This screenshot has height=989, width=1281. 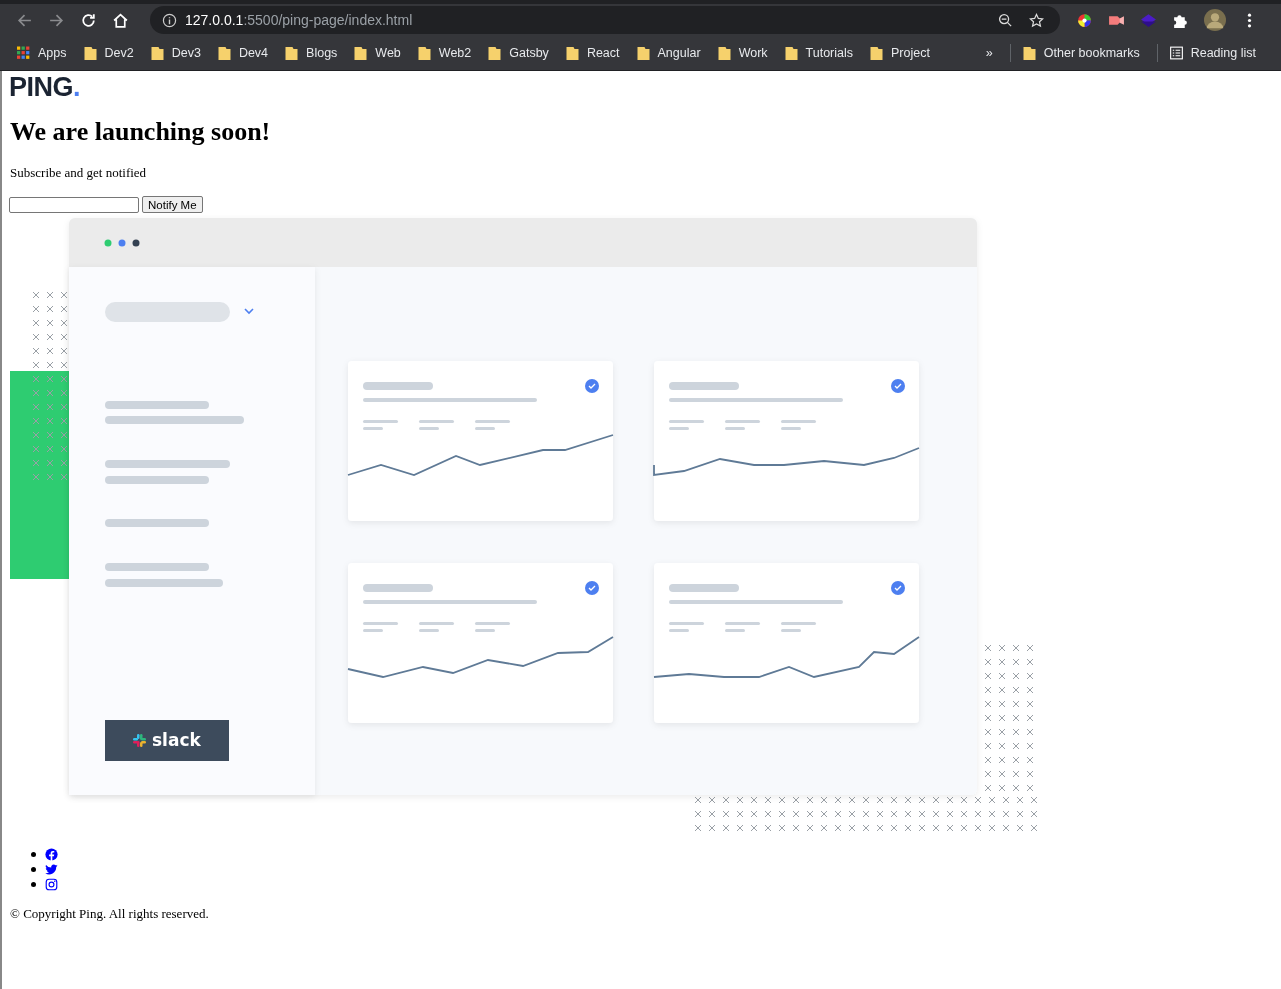 I want to click on instagram-icon, so click(x=51, y=884).